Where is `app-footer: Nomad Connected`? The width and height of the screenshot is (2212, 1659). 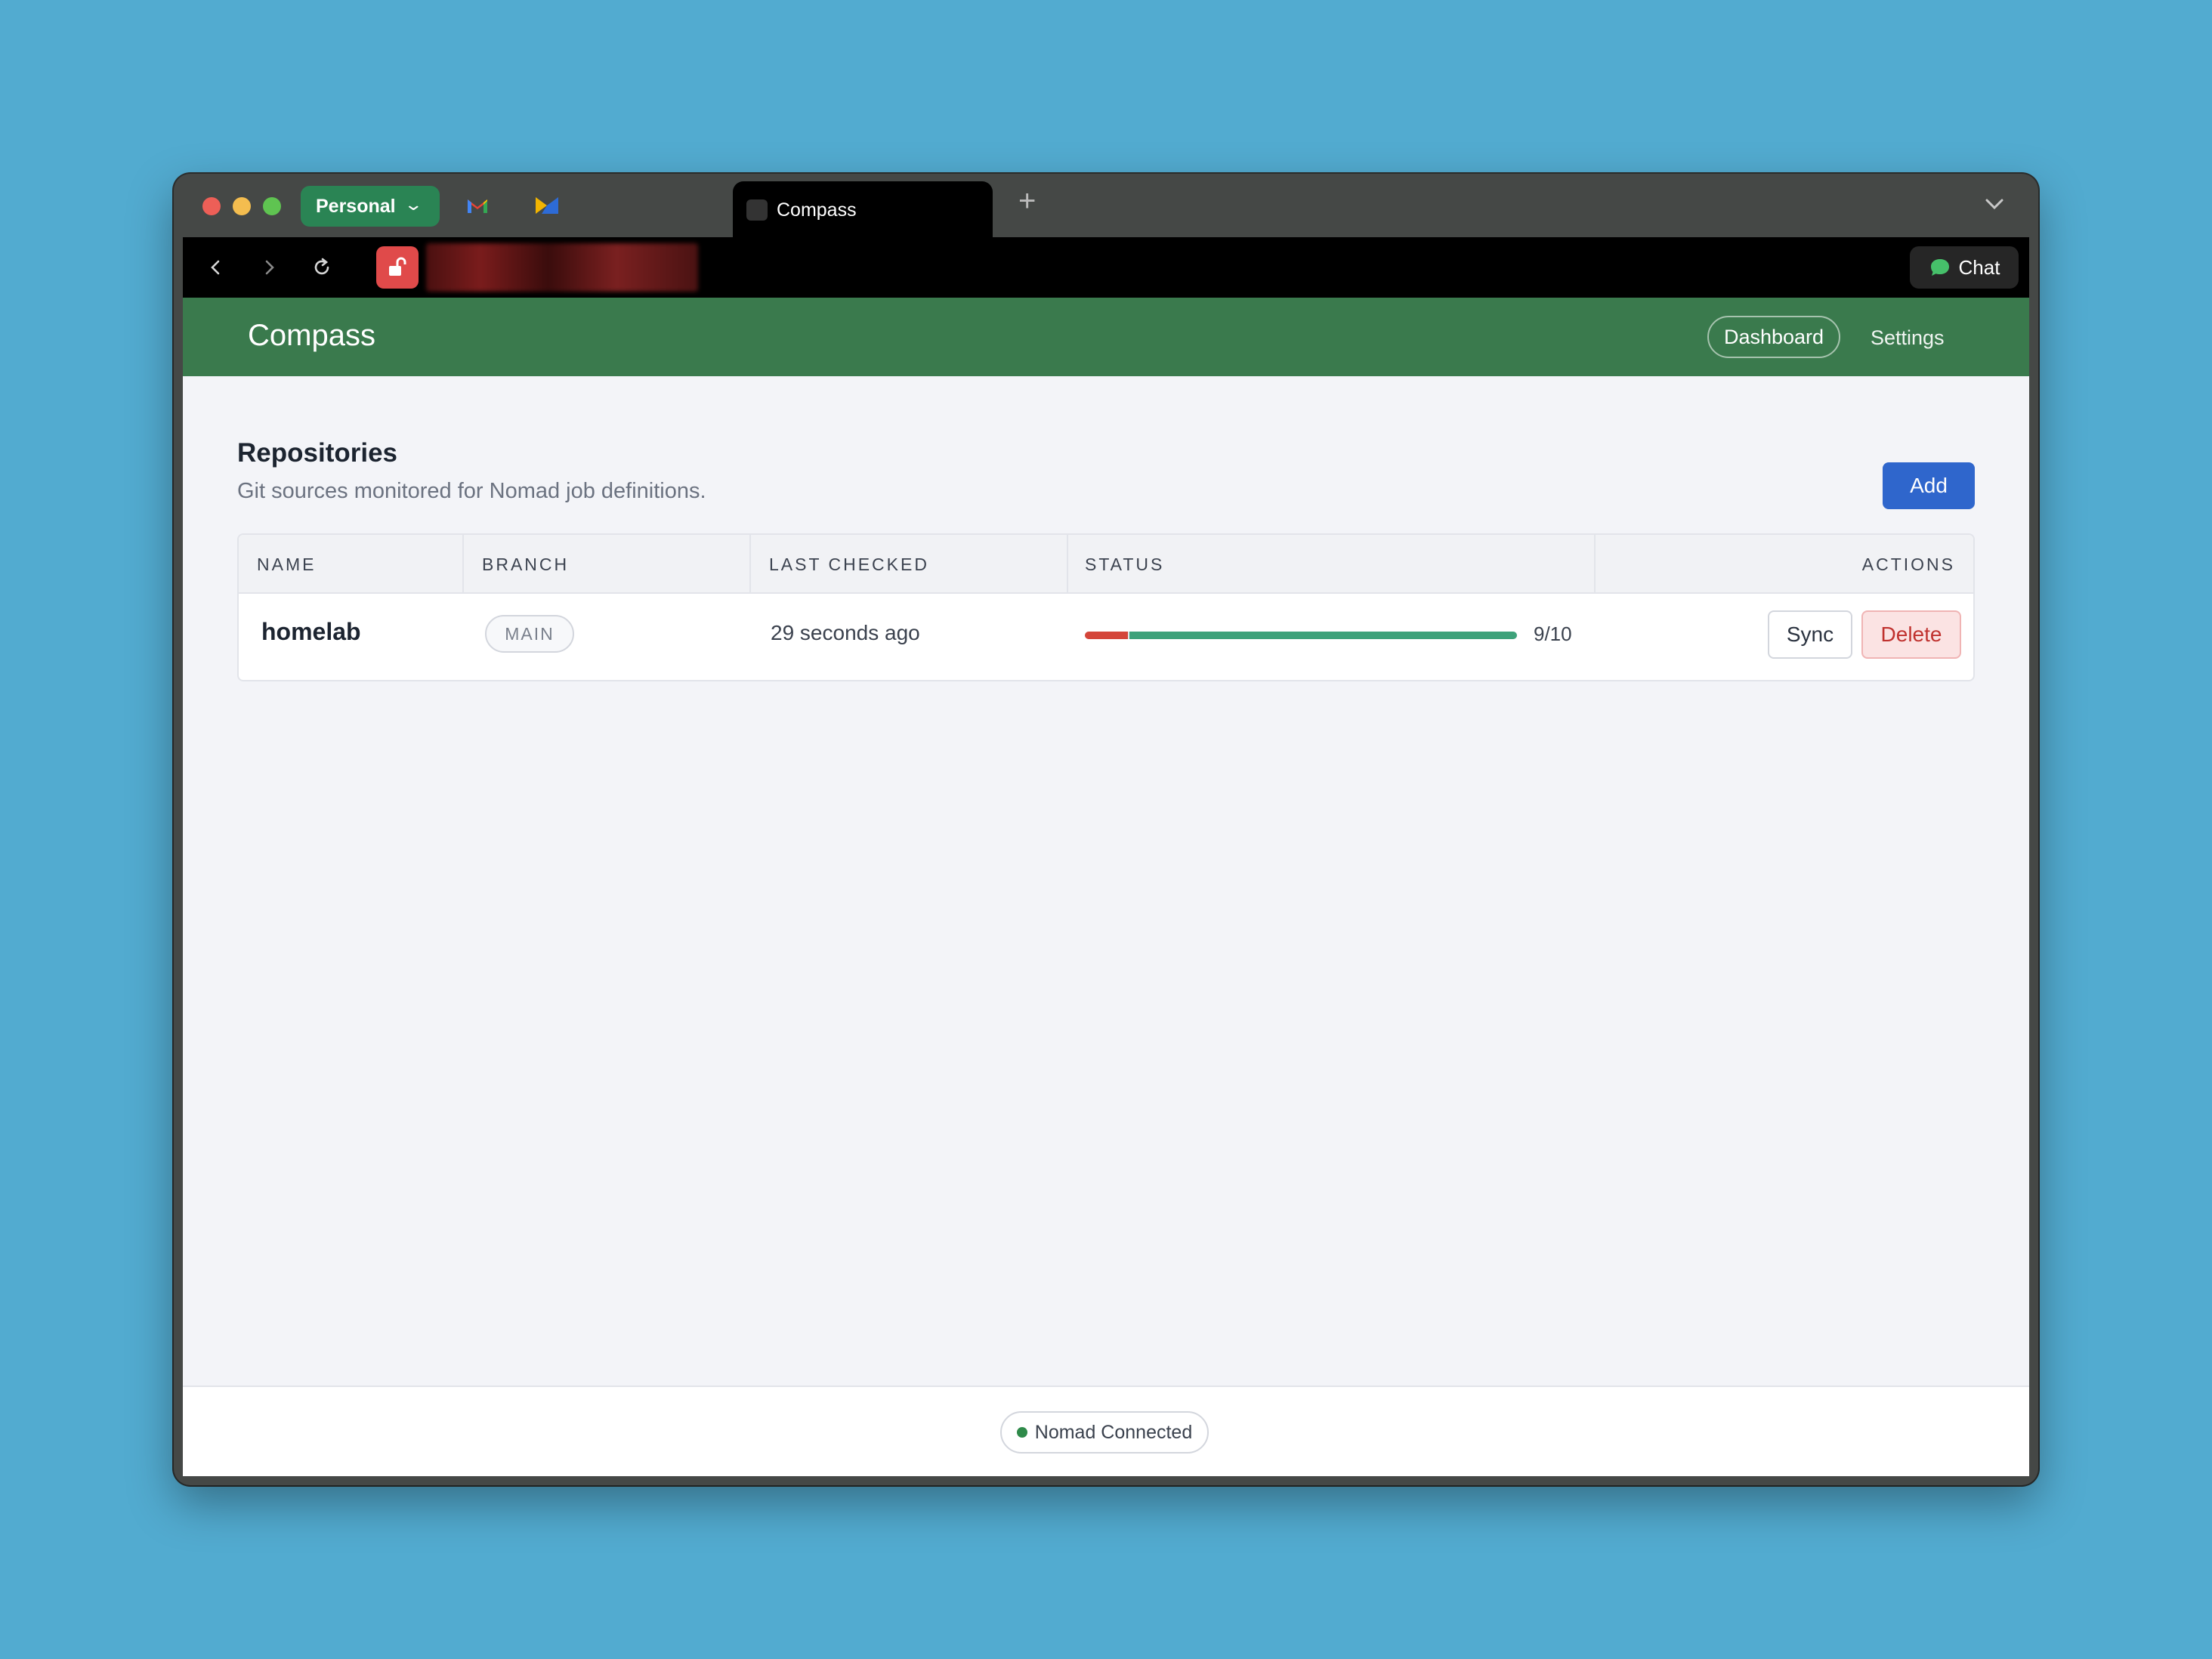 app-footer: Nomad Connected is located at coordinates (1106, 1431).